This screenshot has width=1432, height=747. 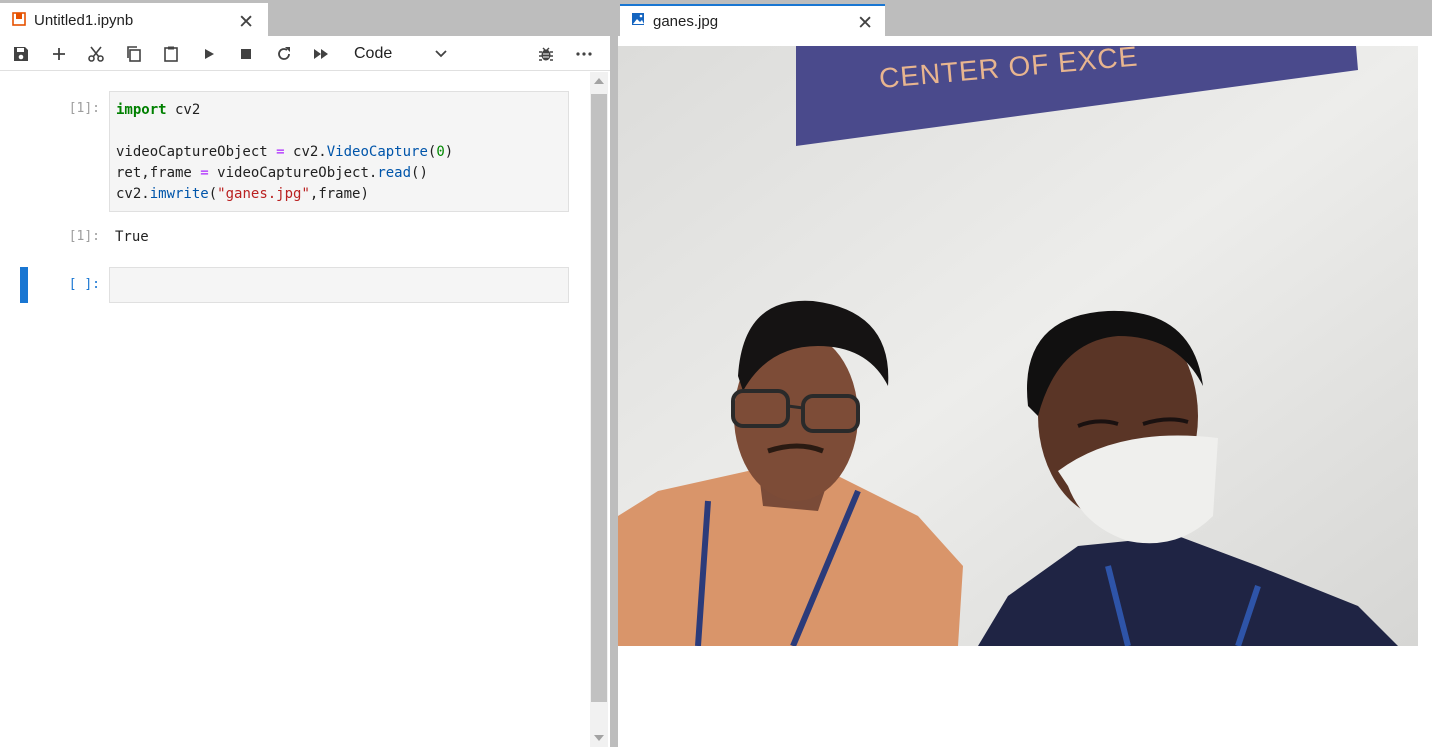 I want to click on copy-icon, so click(x=134, y=54).